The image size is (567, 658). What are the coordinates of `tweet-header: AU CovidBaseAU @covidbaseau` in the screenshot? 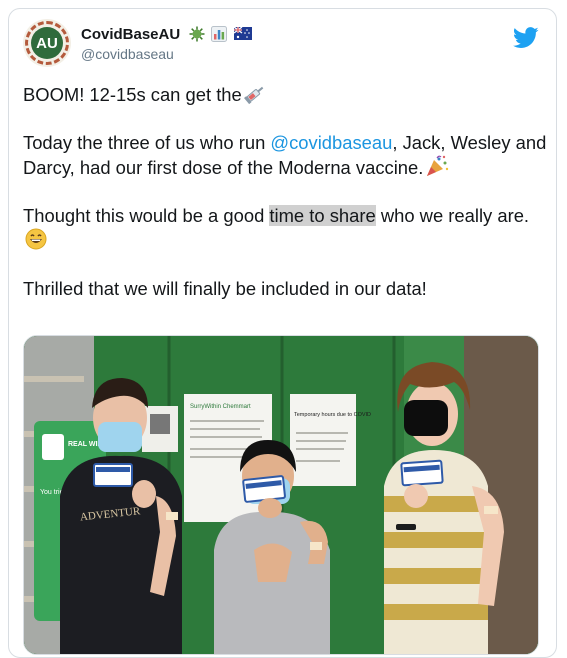 It's located at (283, 47).